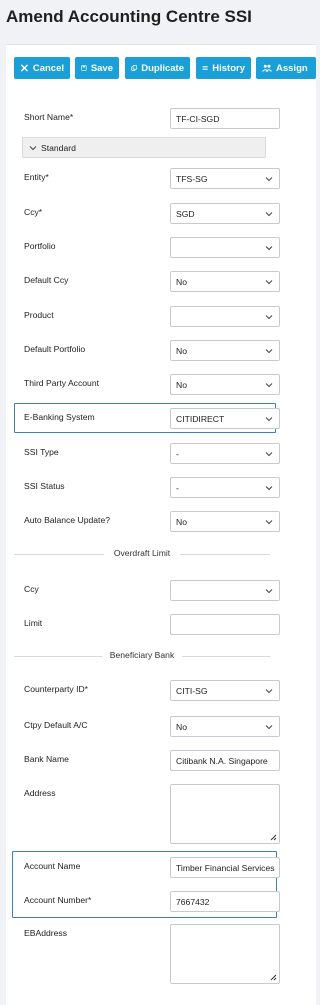 The image size is (320, 1005). Describe the element at coordinates (49, 117) in the screenshot. I see `short-name-label: Short Name*` at that location.